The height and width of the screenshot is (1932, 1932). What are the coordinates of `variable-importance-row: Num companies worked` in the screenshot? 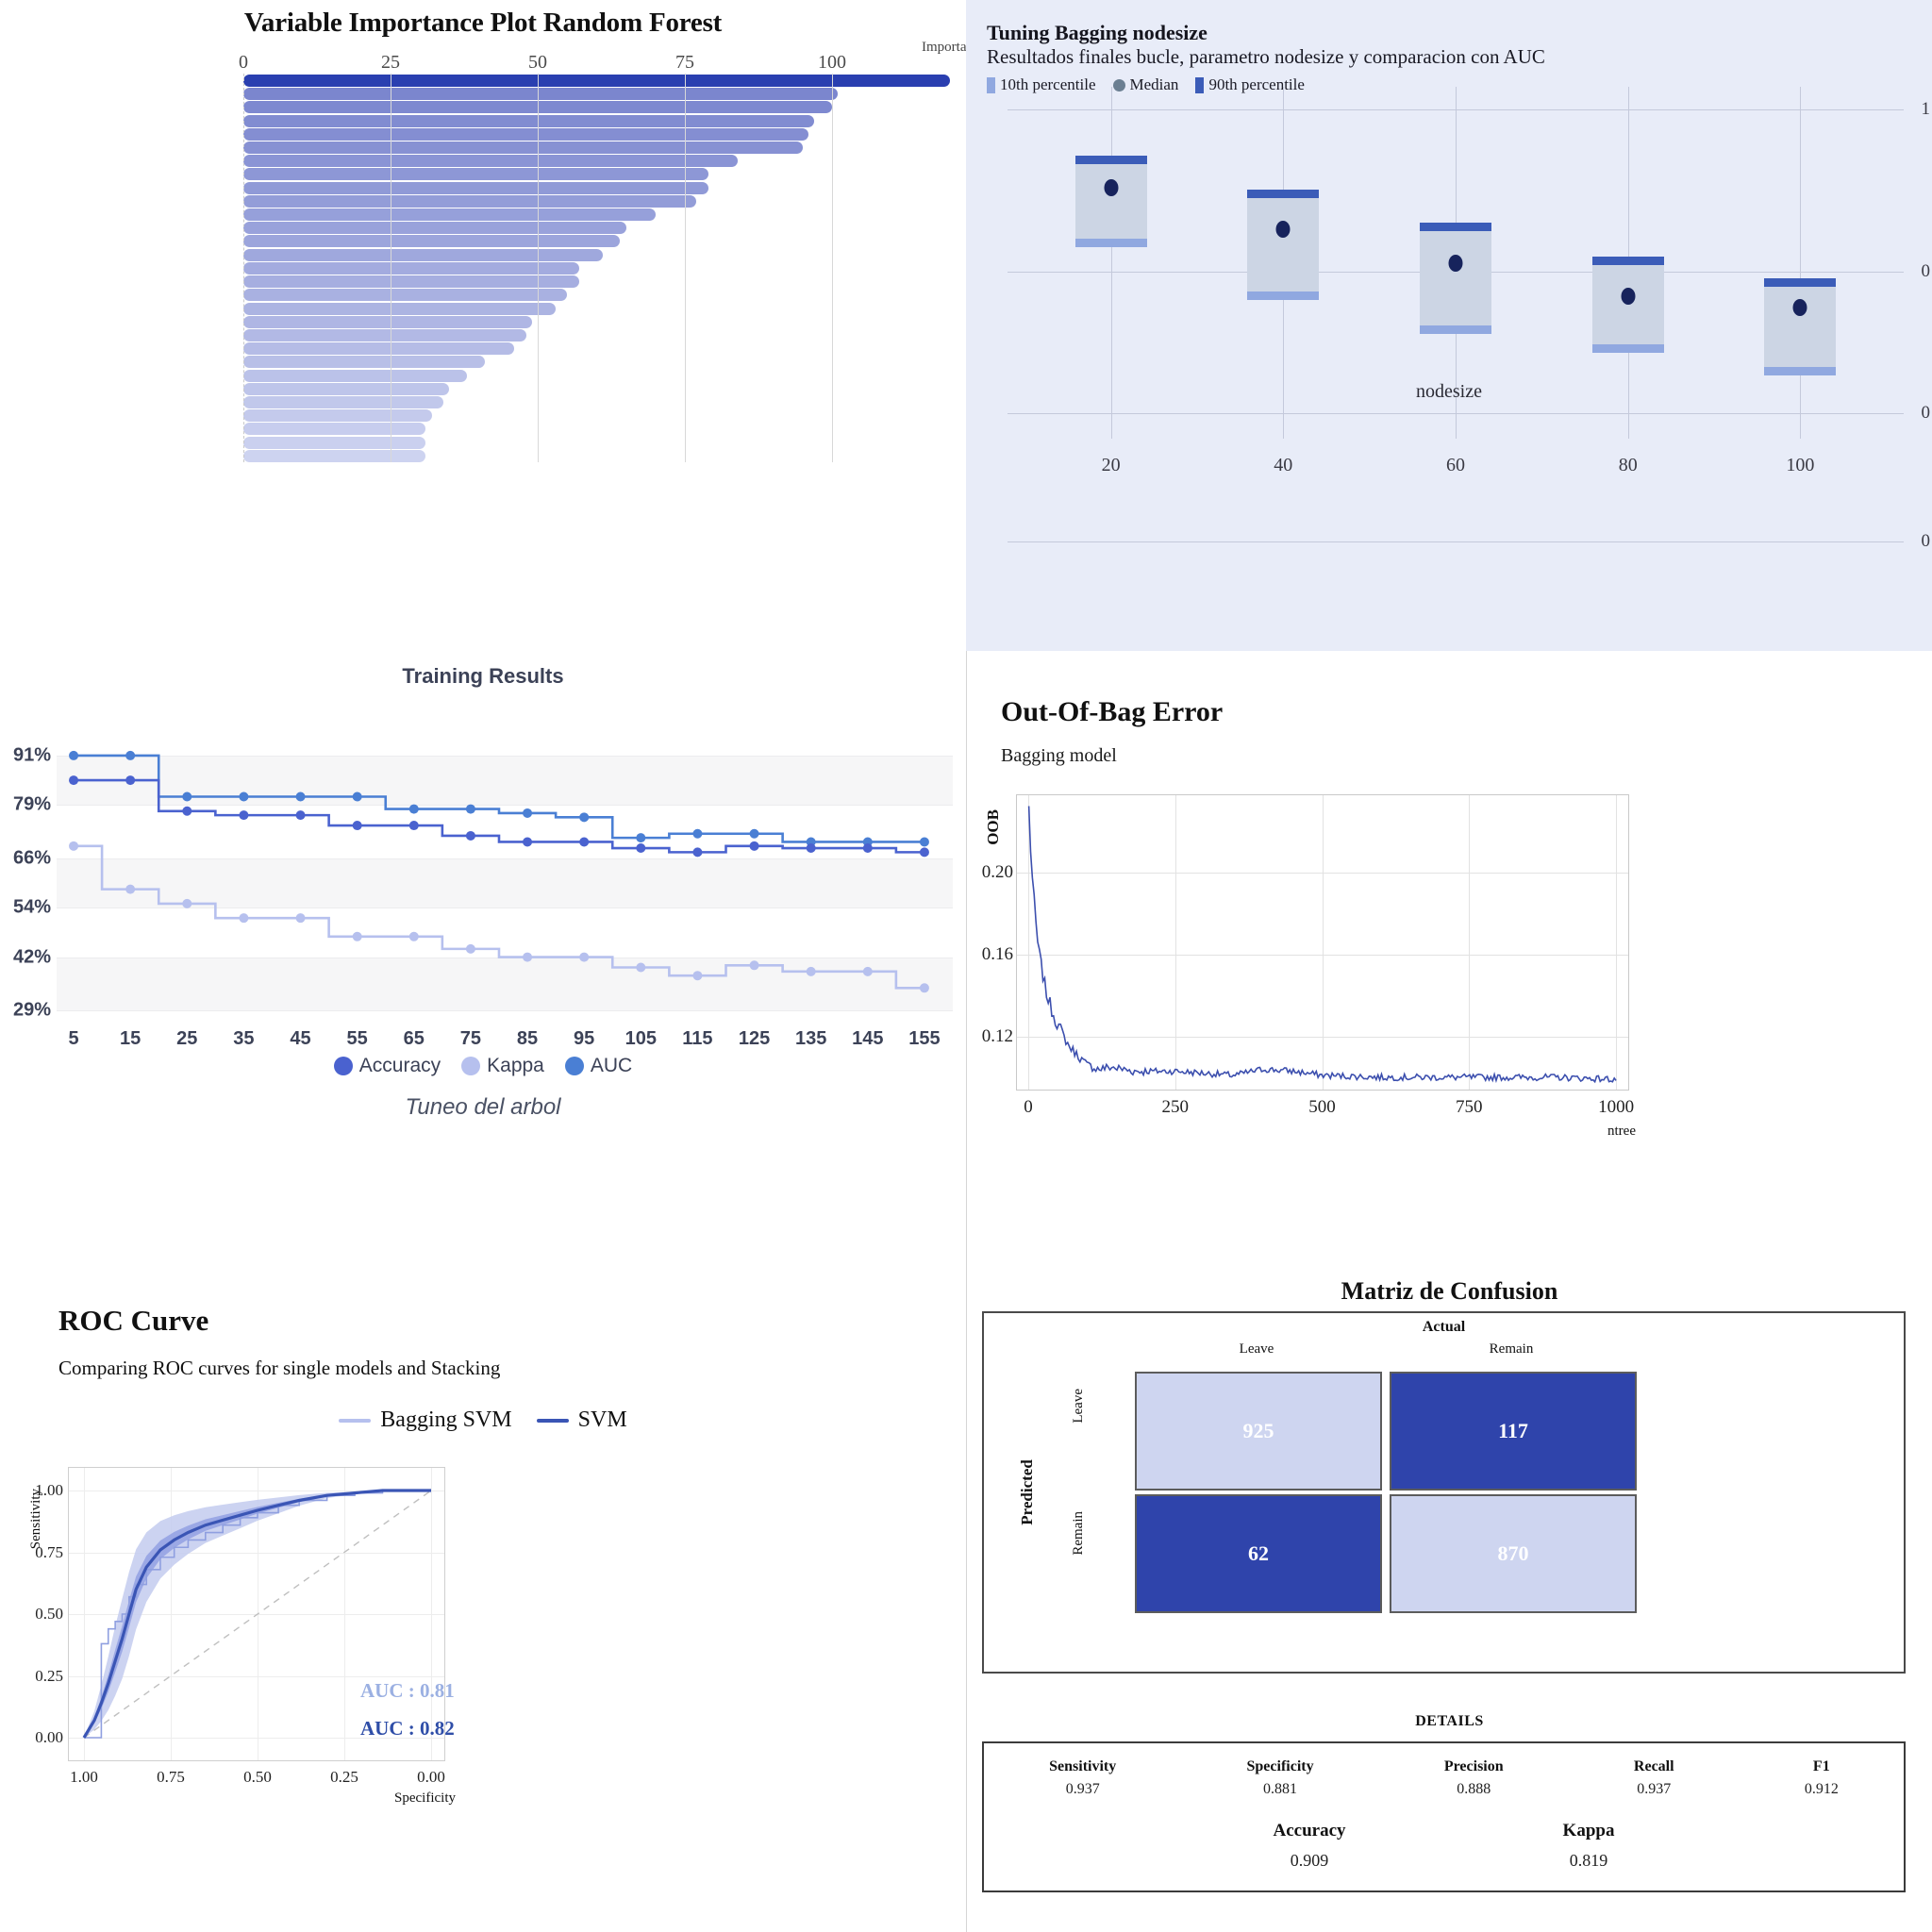 It's located at (491, 161).